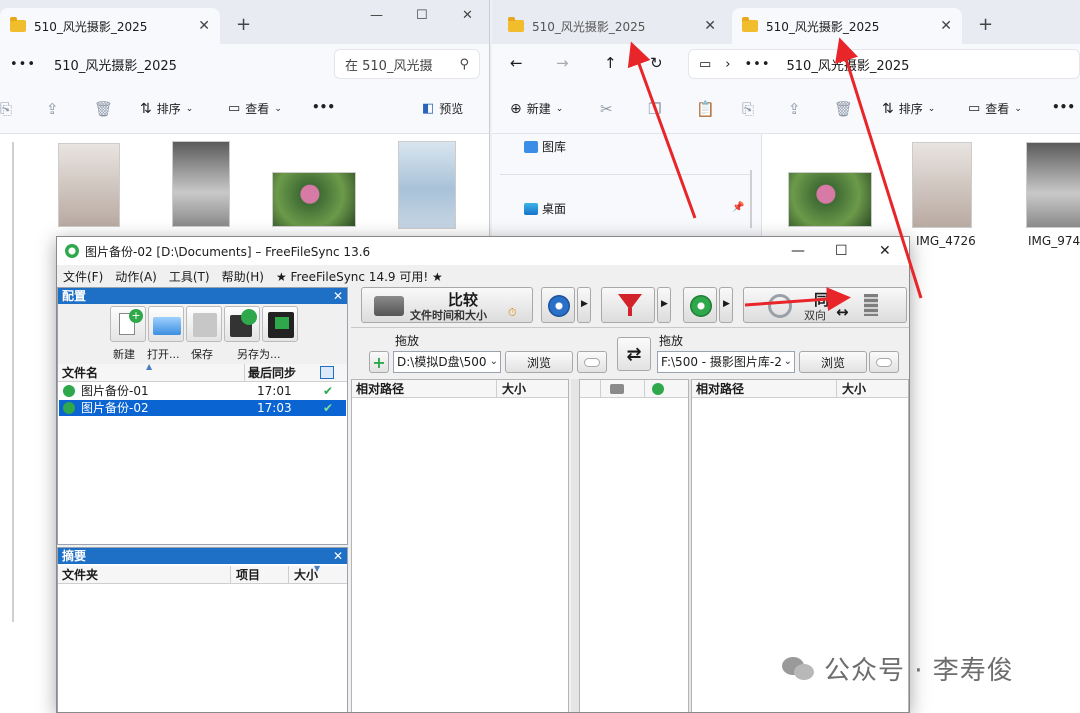 The width and height of the screenshot is (1080, 713). What do you see at coordinates (662, 130) in the screenshot?
I see `arrow-to-tab` at bounding box center [662, 130].